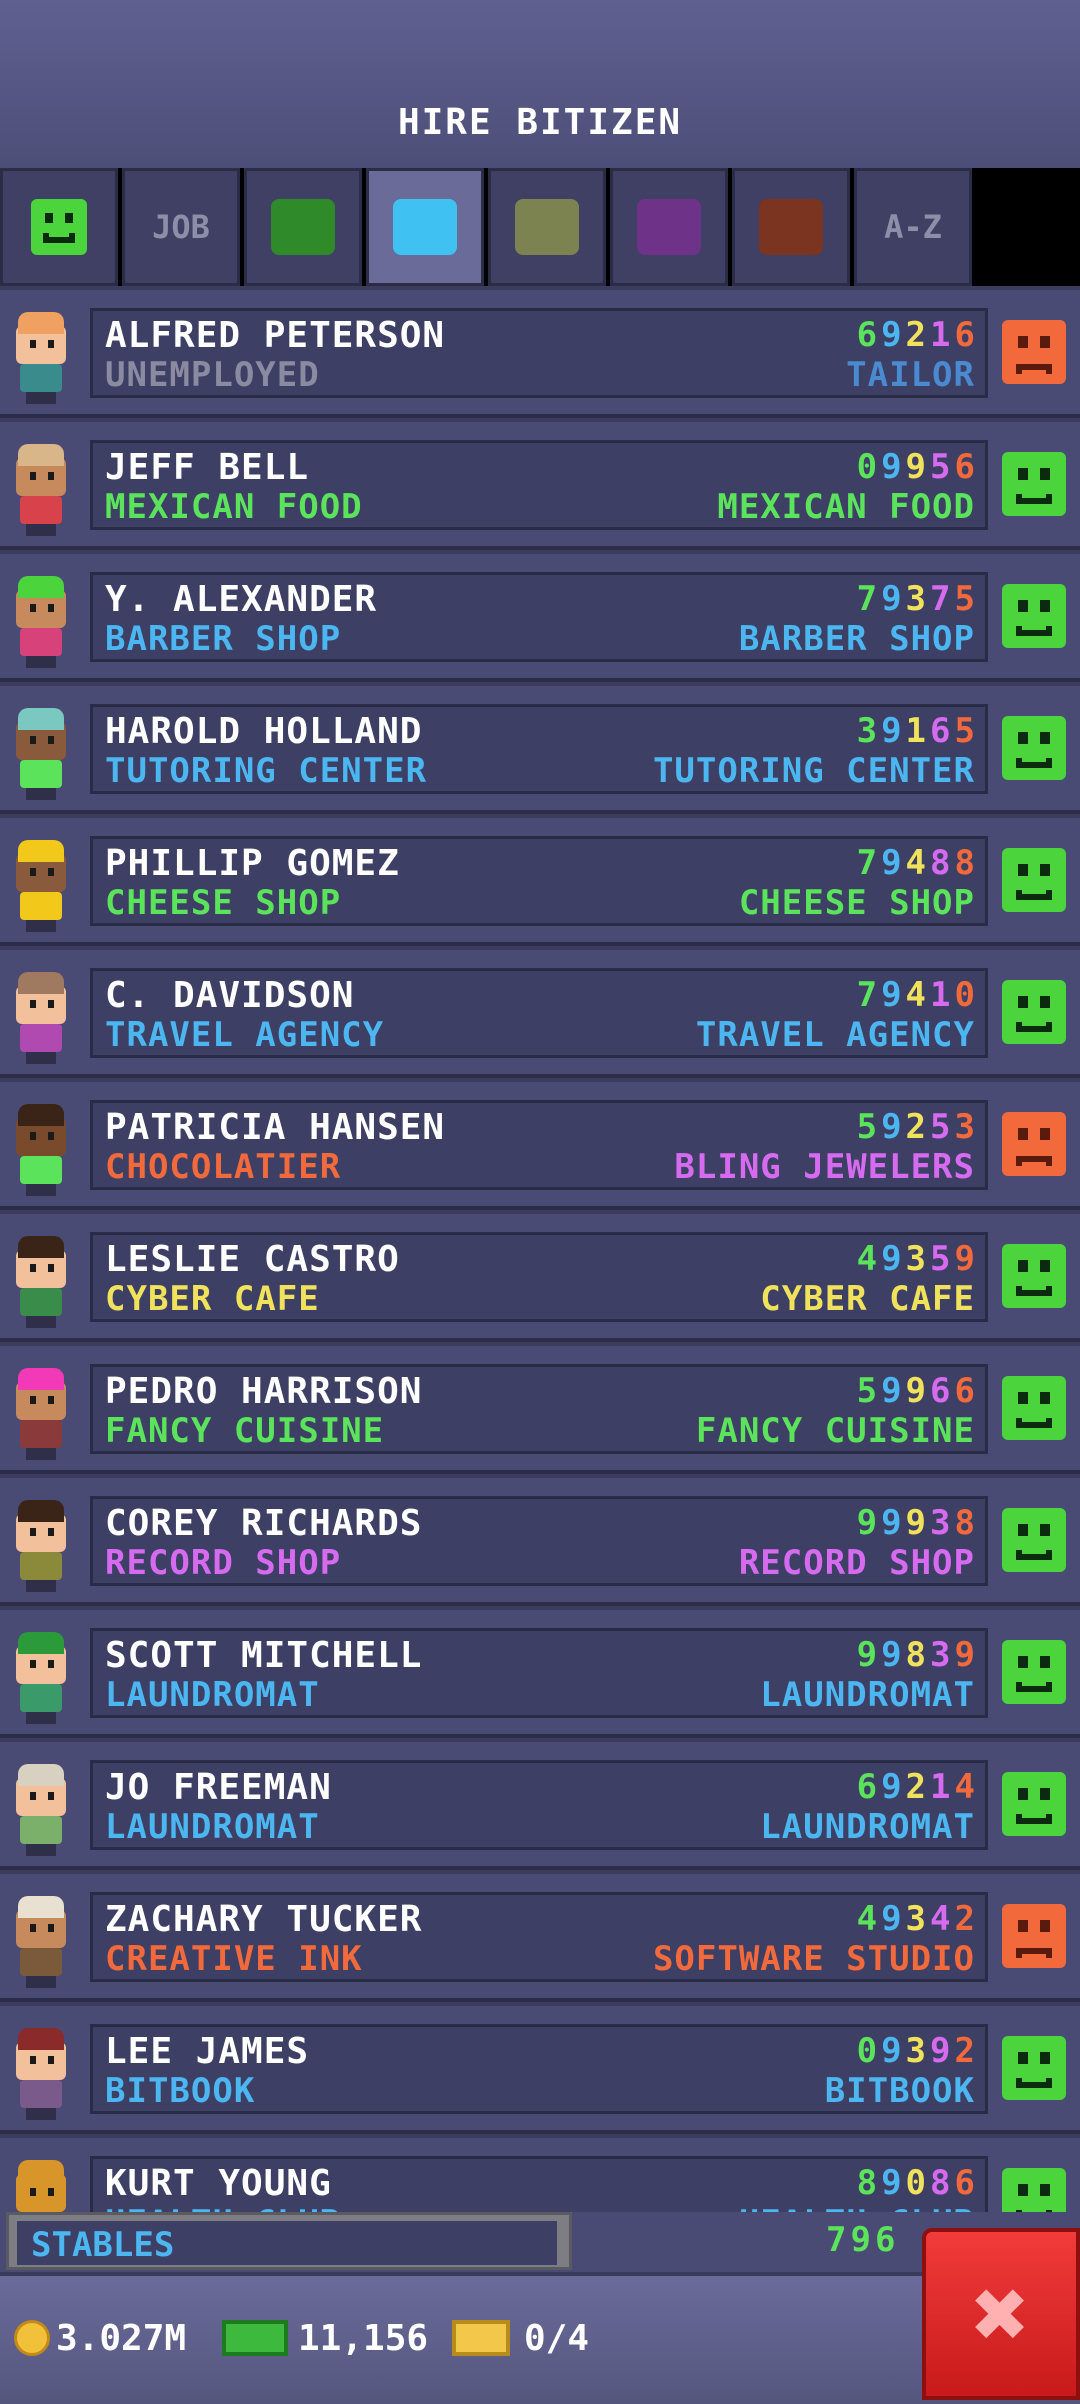 The image size is (1080, 2404). I want to click on bitizen-info-panel: JO FREEMAN LAUNDROMAT LAUNDROMAT 69214, so click(539, 1805).